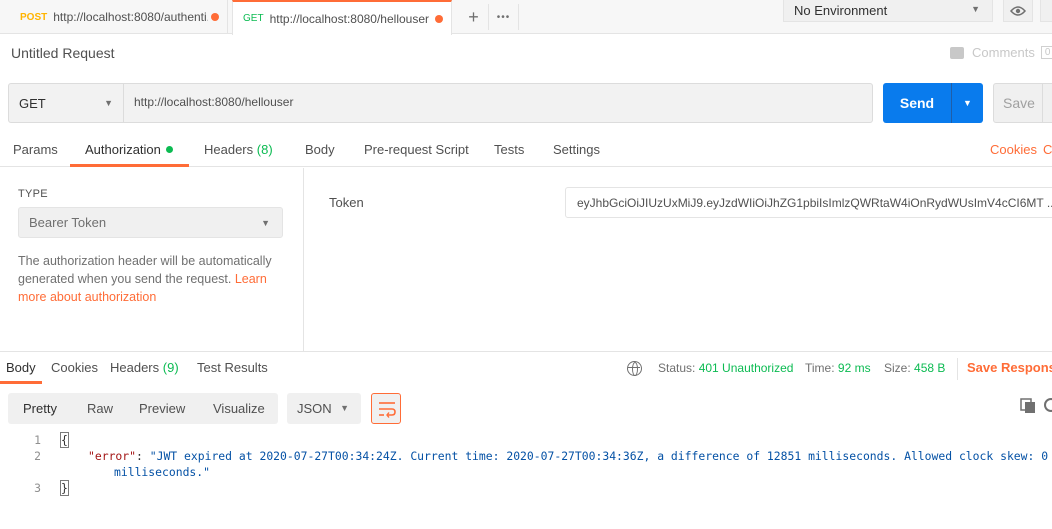  What do you see at coordinates (416, 149) in the screenshot?
I see `tab-prerequest-script: Pre-request Script` at bounding box center [416, 149].